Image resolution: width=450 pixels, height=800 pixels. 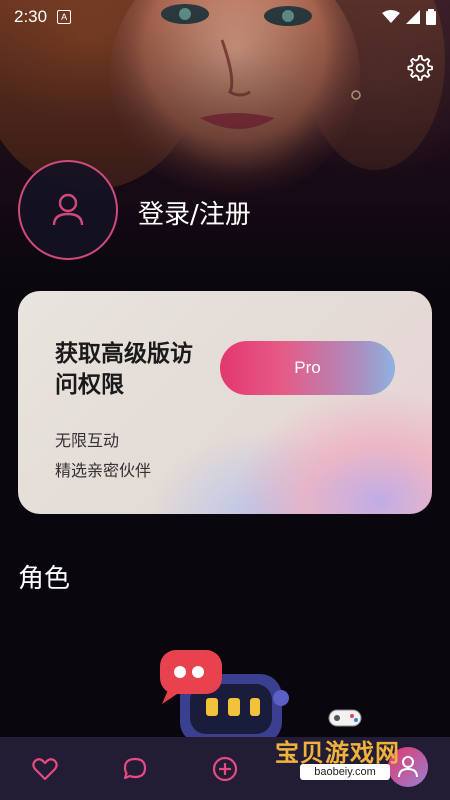 What do you see at coordinates (64, 17) in the screenshot?
I see `notification-icon: A` at bounding box center [64, 17].